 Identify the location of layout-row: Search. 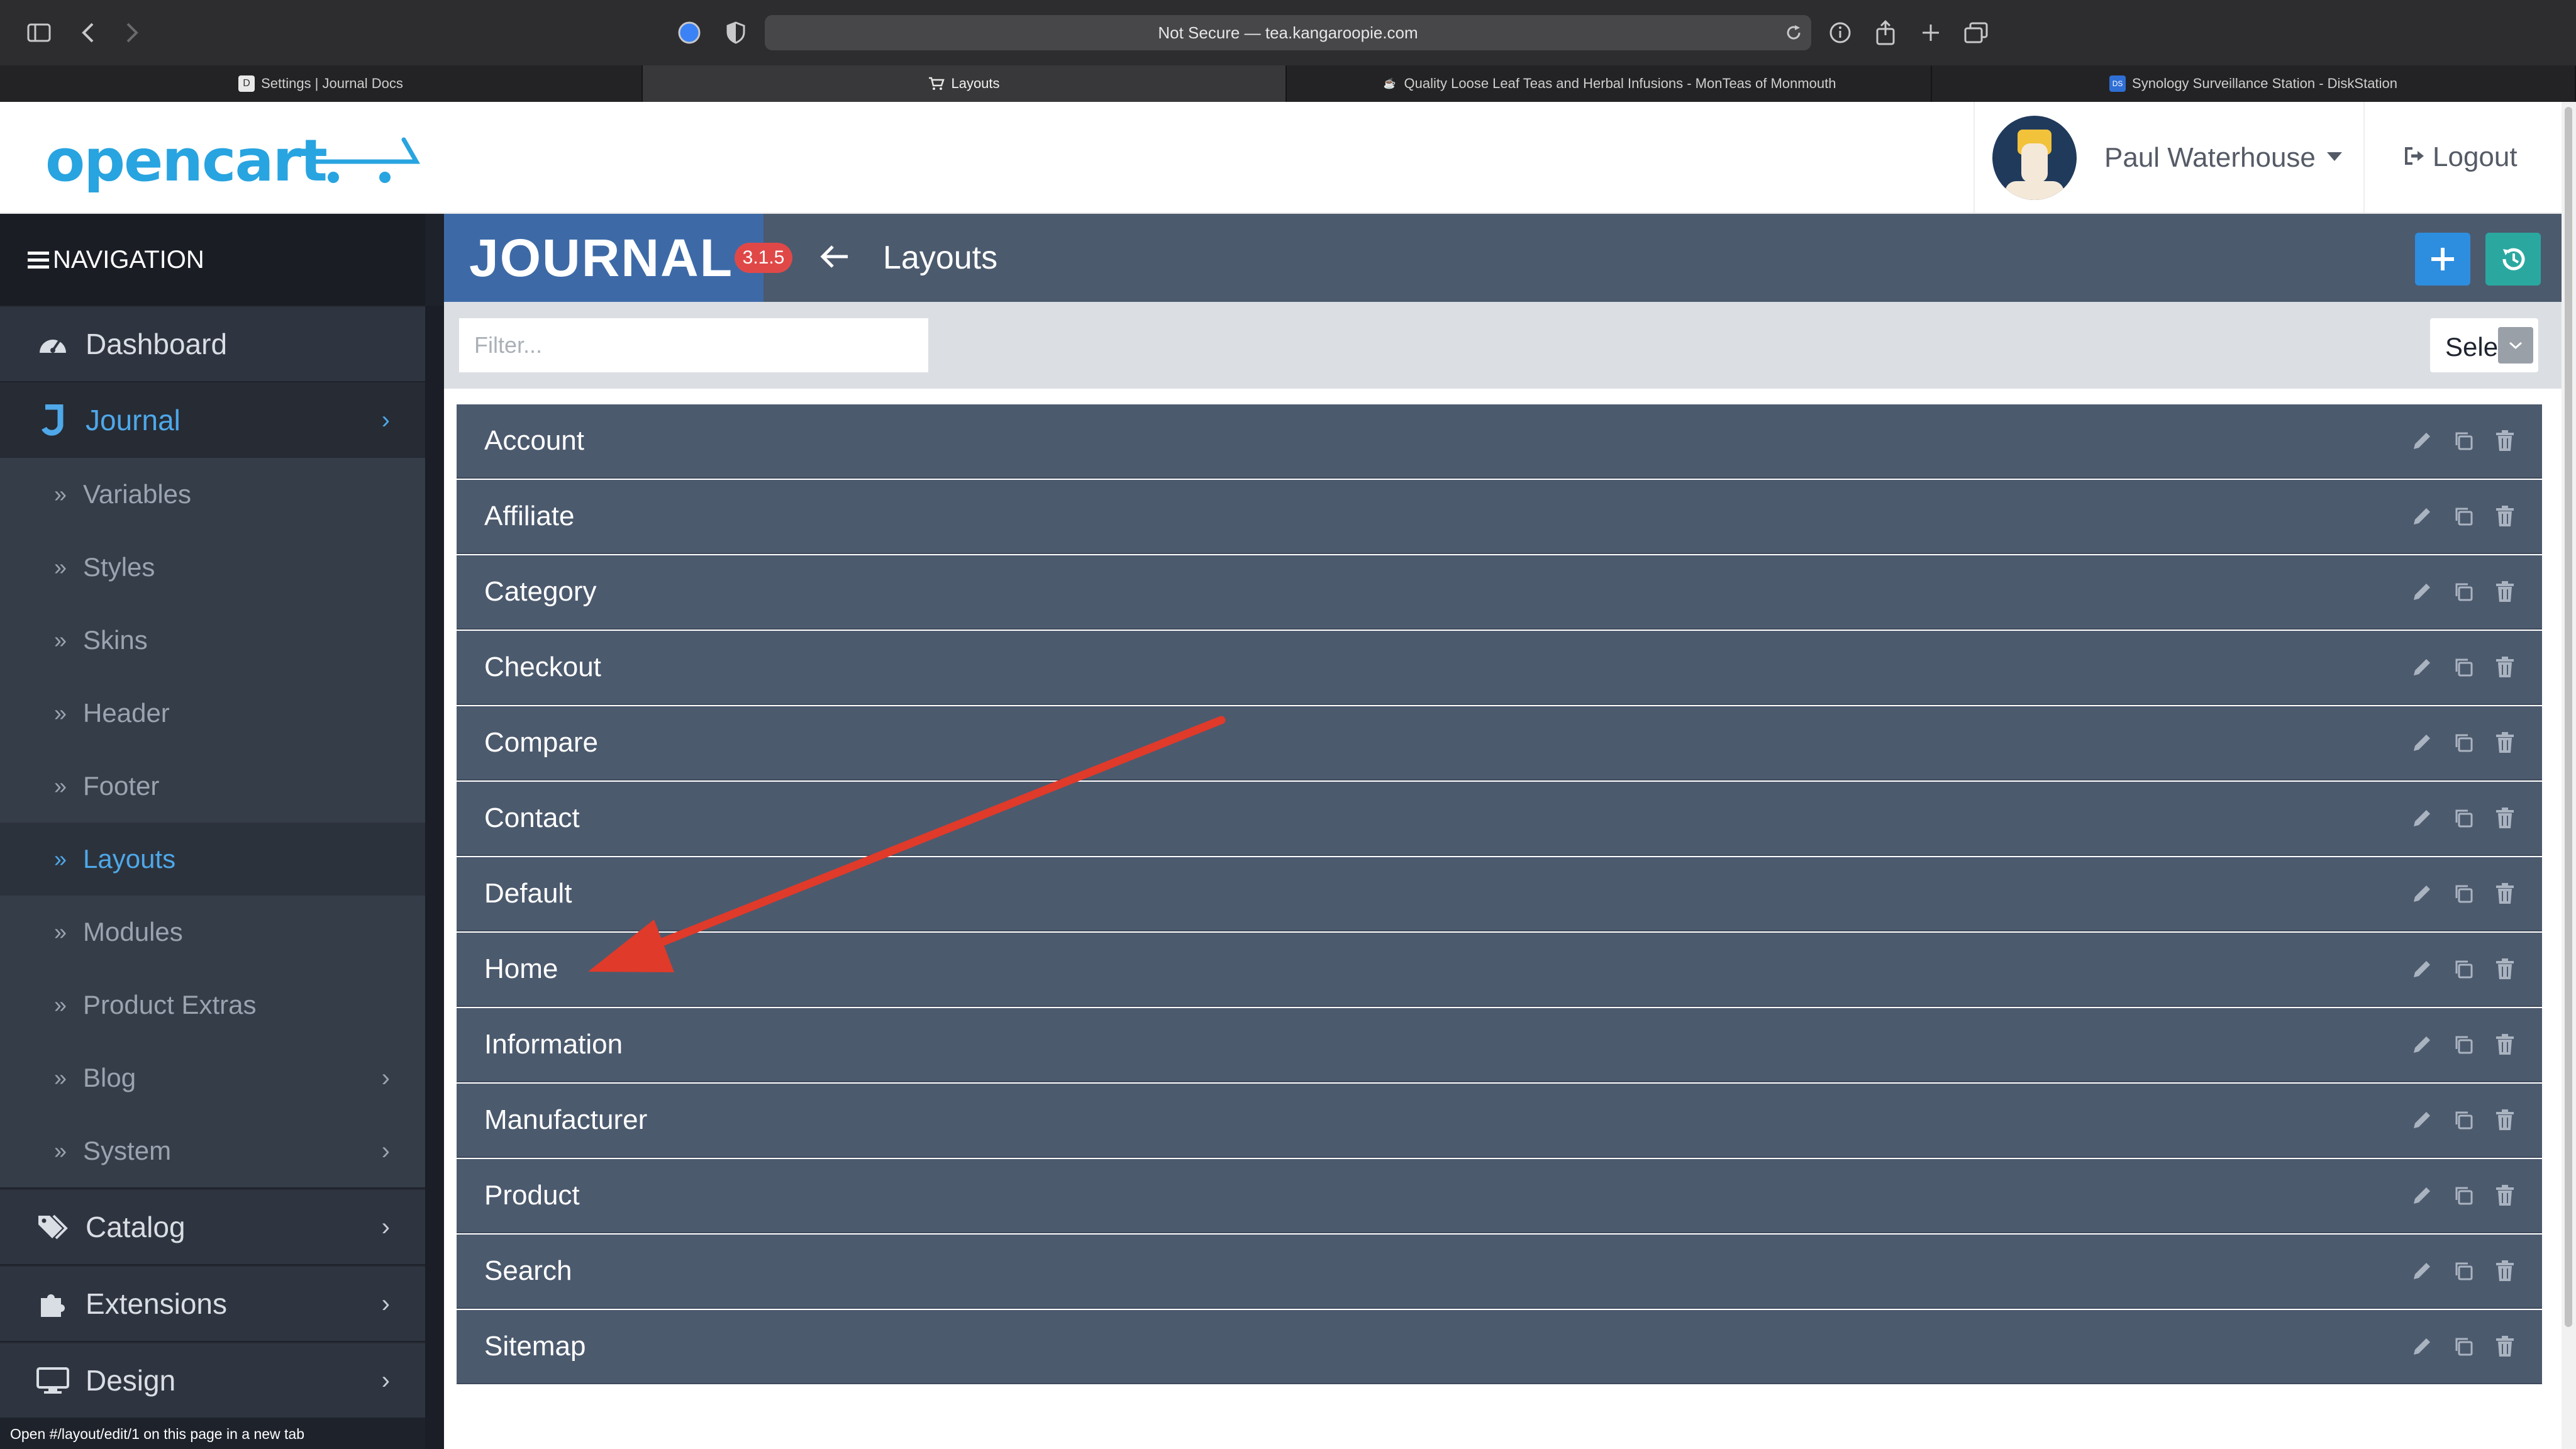
(1499, 1272).